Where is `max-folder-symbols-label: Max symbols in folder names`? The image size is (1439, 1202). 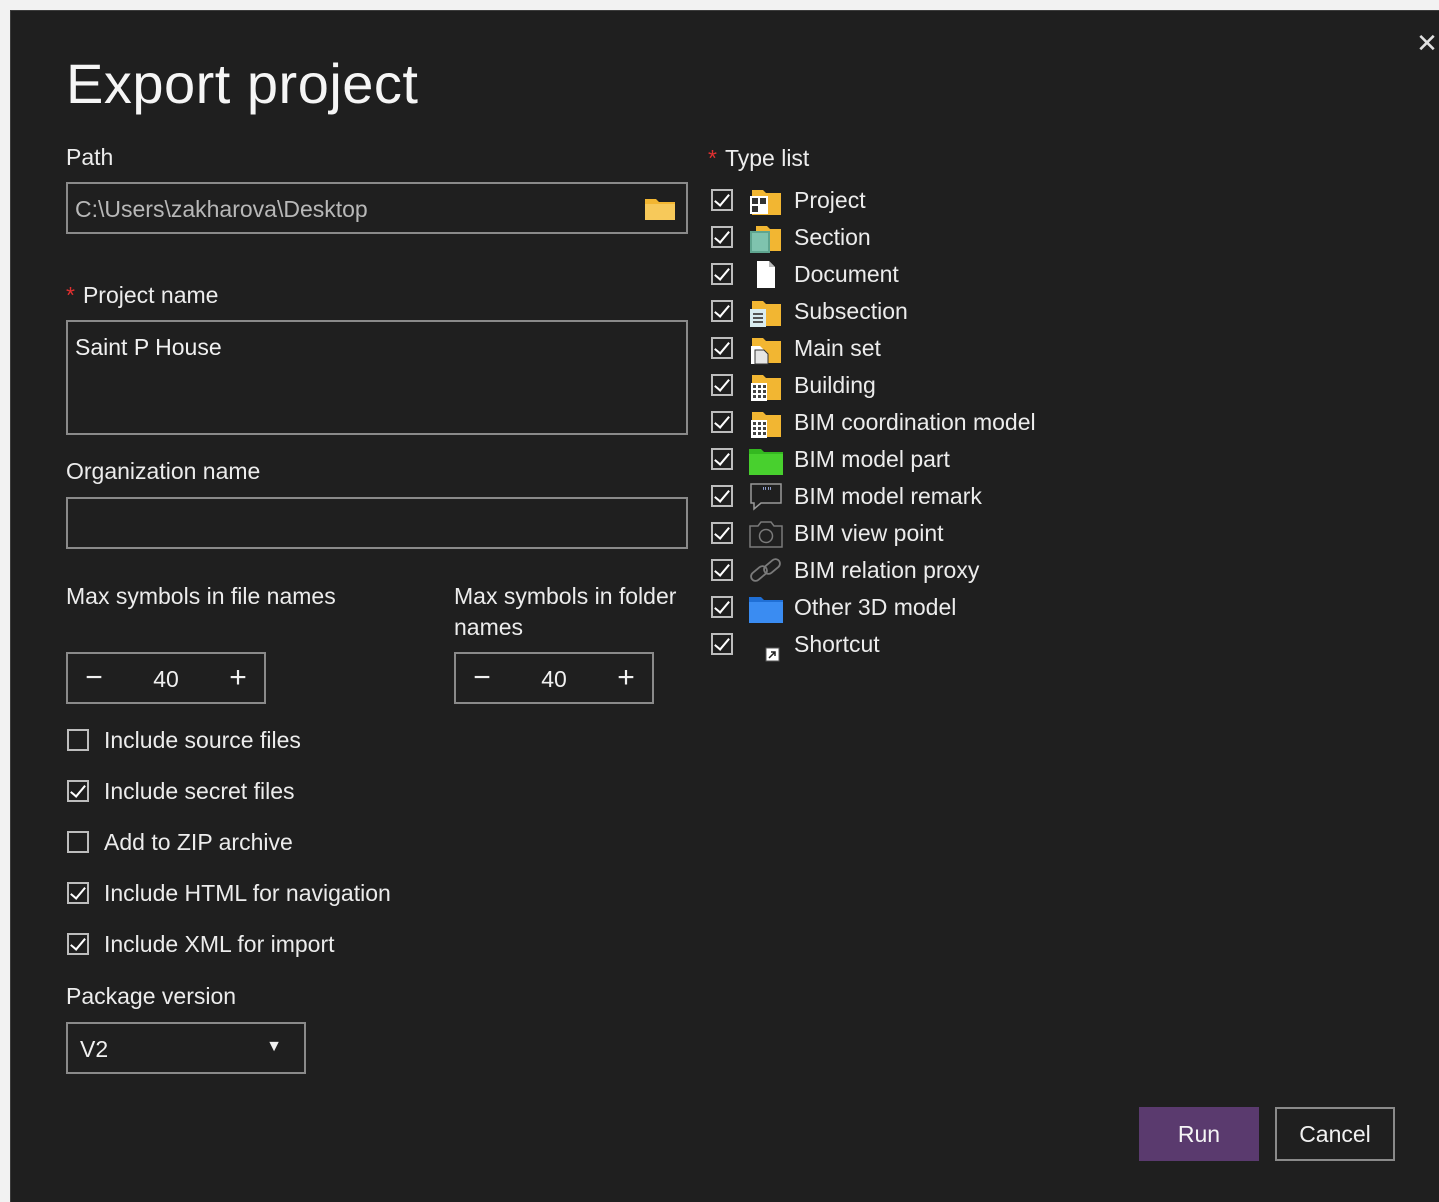
max-folder-symbols-label: Max symbols in folder names is located at coordinates (565, 611).